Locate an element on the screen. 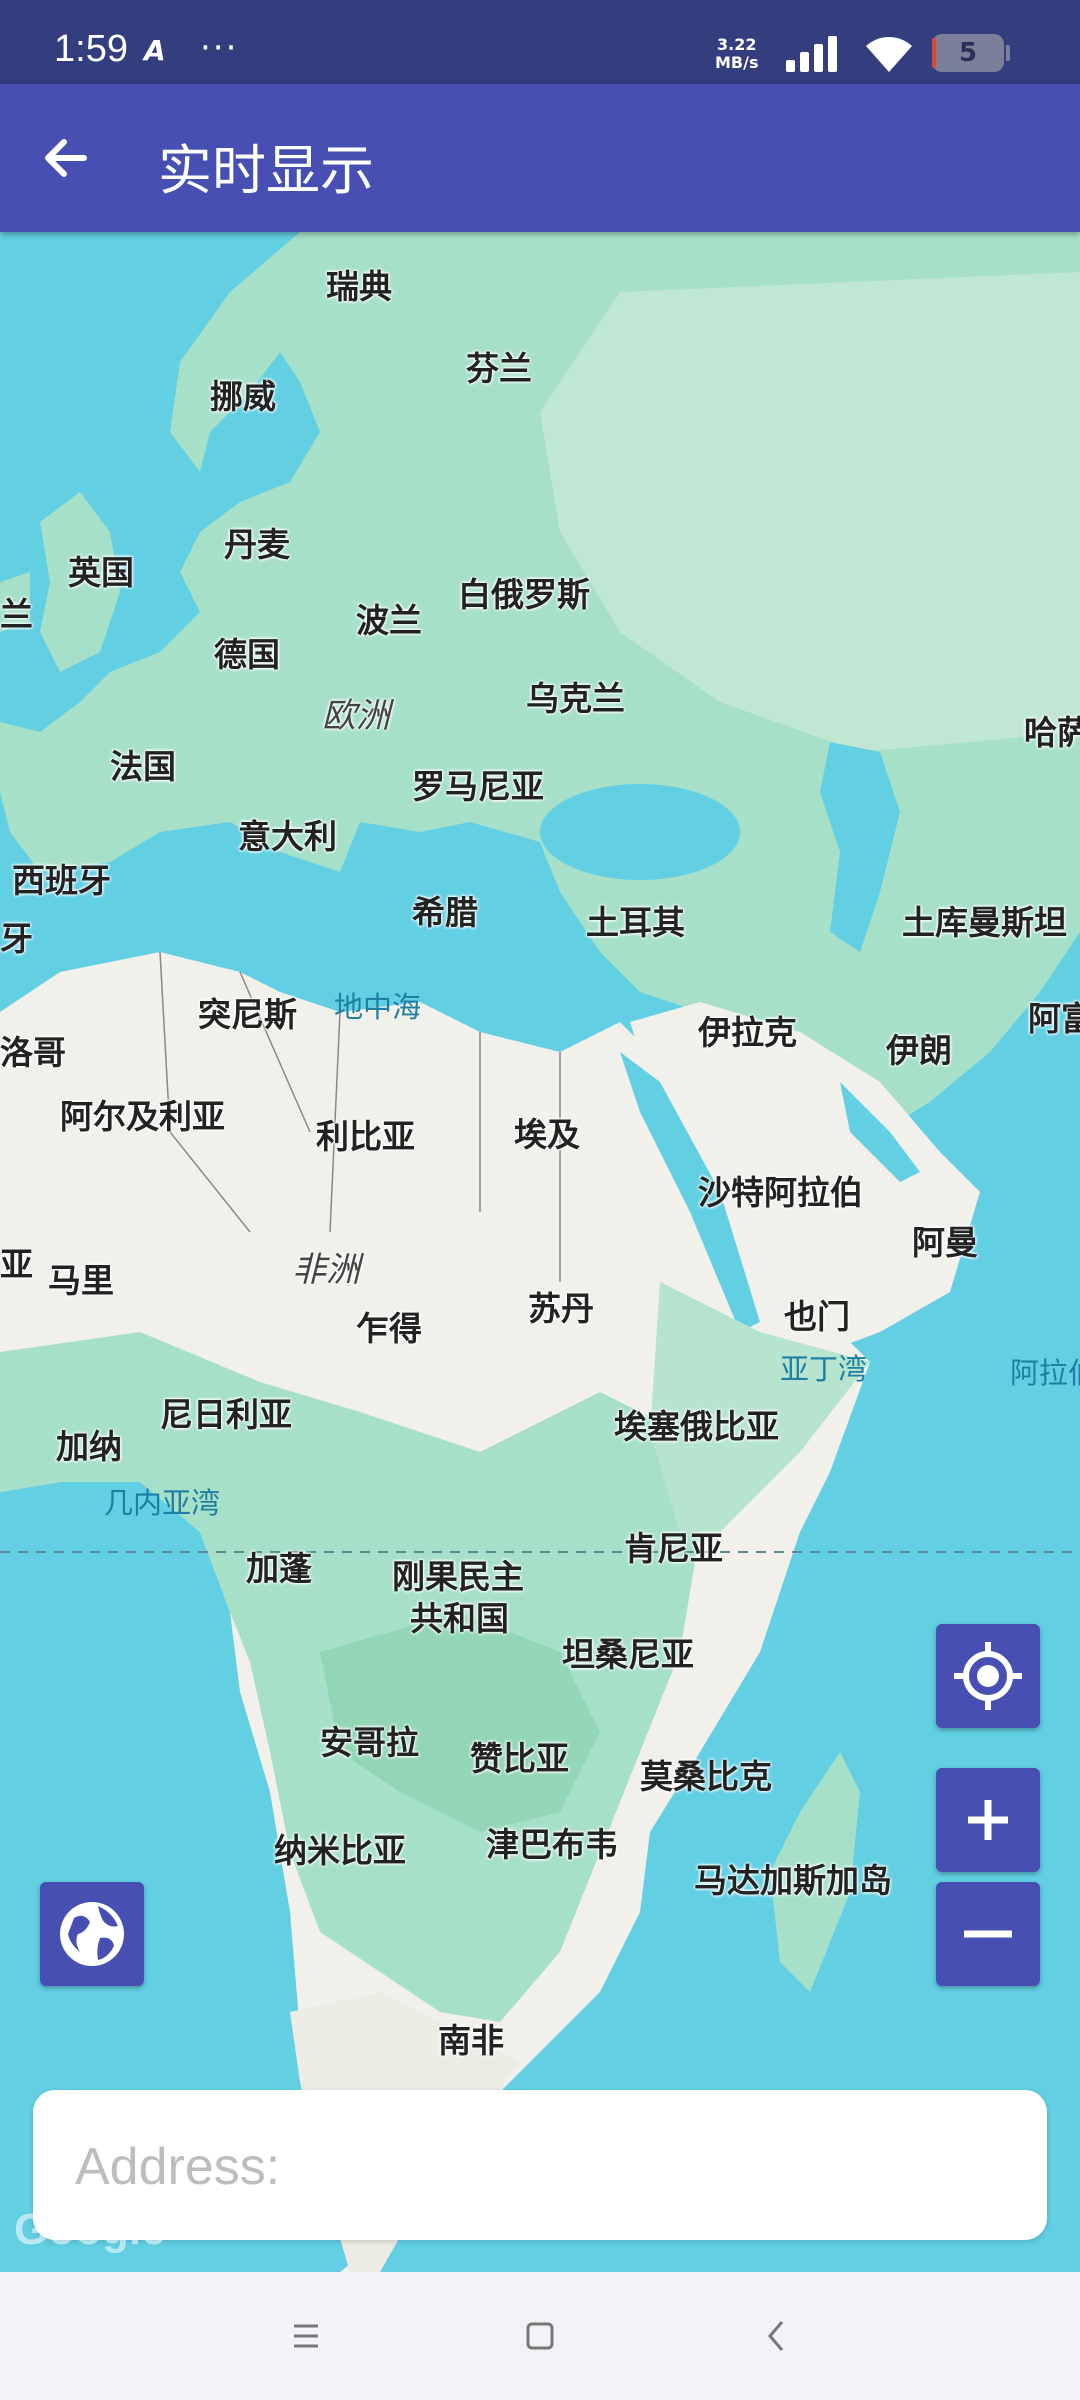 This screenshot has width=1080, height=2400. google-logo: Google is located at coordinates (90, 2229).